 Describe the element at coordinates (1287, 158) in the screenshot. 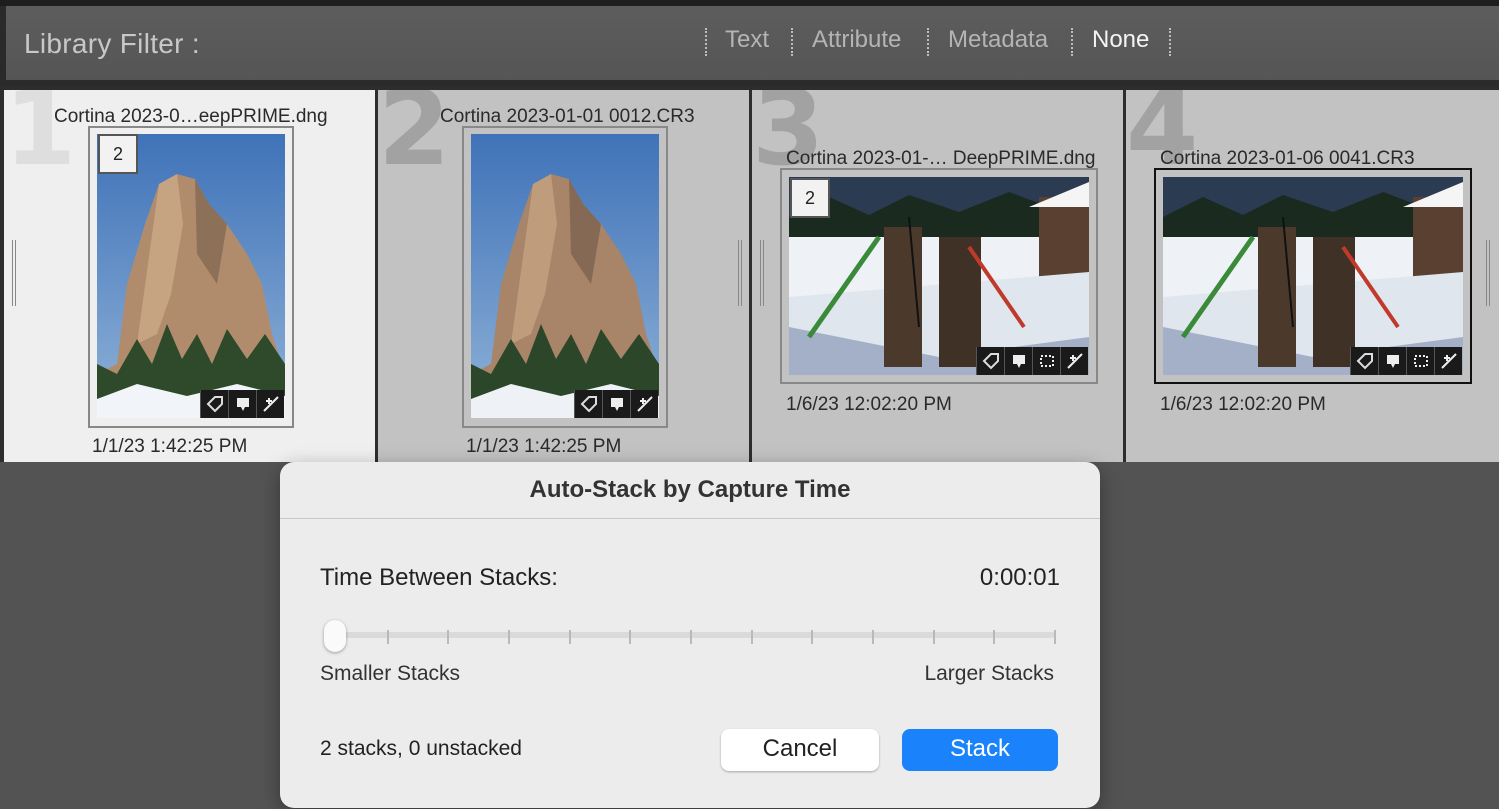

I see `cell-filename: Cortina 2023-01-06 0041.CR3` at that location.